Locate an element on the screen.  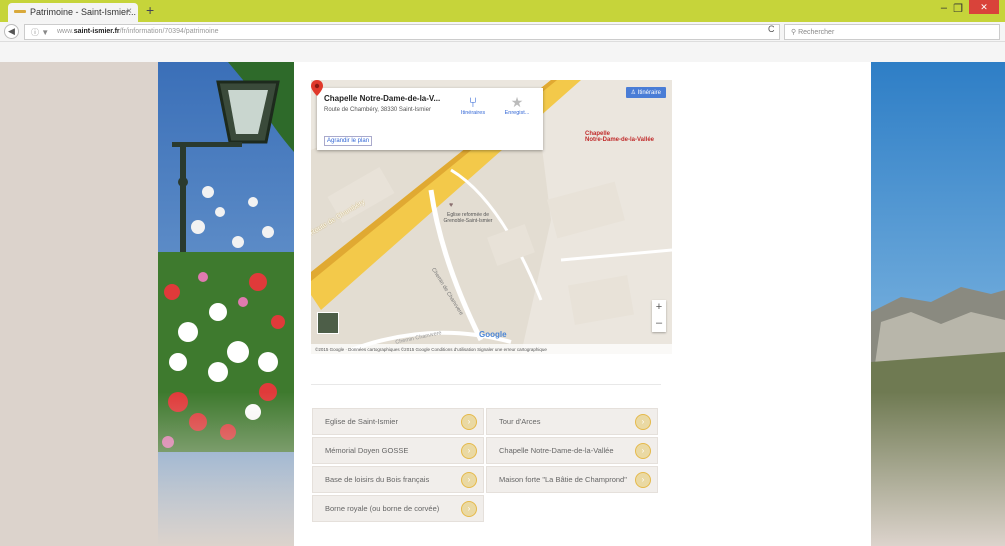
itinerary-label: Itinéraires is located at coordinates (473, 113).